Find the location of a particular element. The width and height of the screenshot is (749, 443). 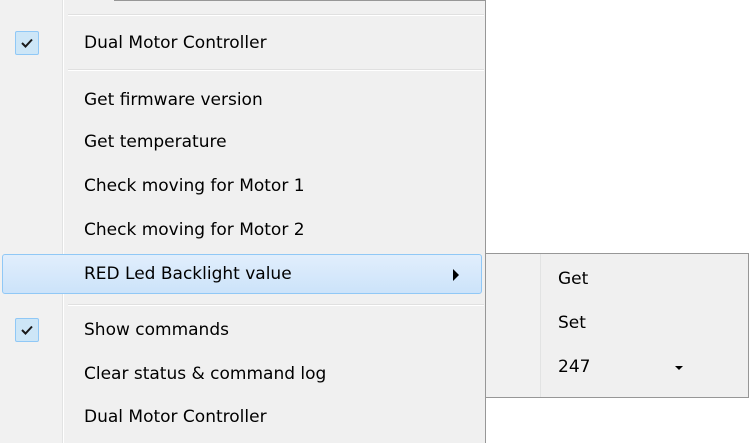

menu-item-get-temperature: Get temperature is located at coordinates (242, 142).